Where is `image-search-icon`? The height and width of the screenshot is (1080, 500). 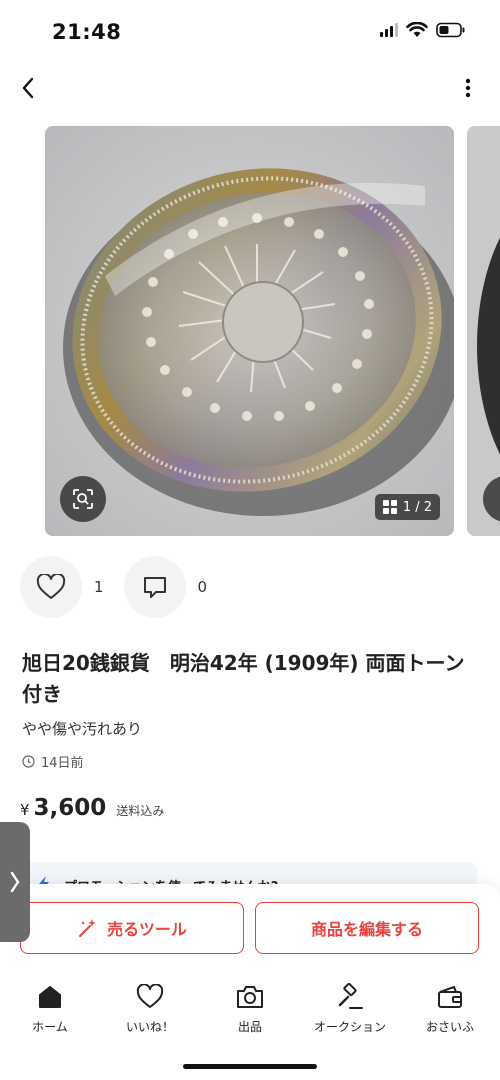 image-search-icon is located at coordinates (83, 499).